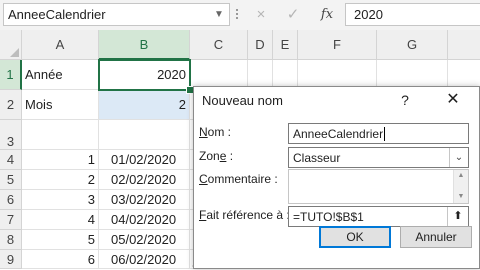 This screenshot has height=270, width=480. I want to click on column-header-b: B, so click(144, 45).